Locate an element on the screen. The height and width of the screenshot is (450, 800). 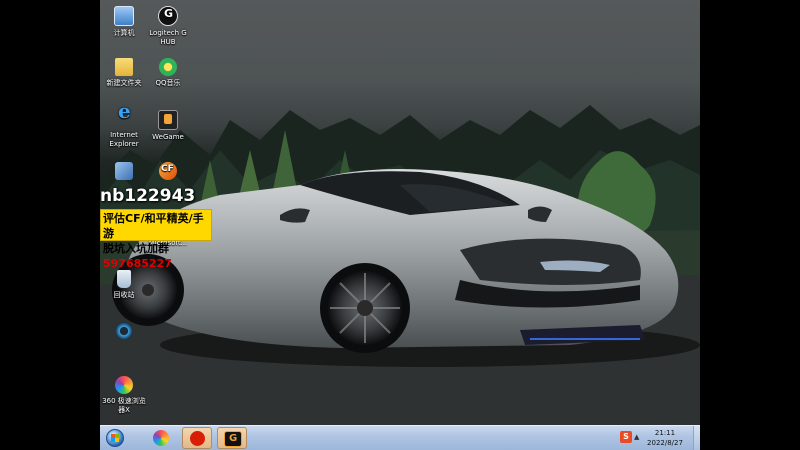
taskbar-360-browser is located at coordinates (161, 438).